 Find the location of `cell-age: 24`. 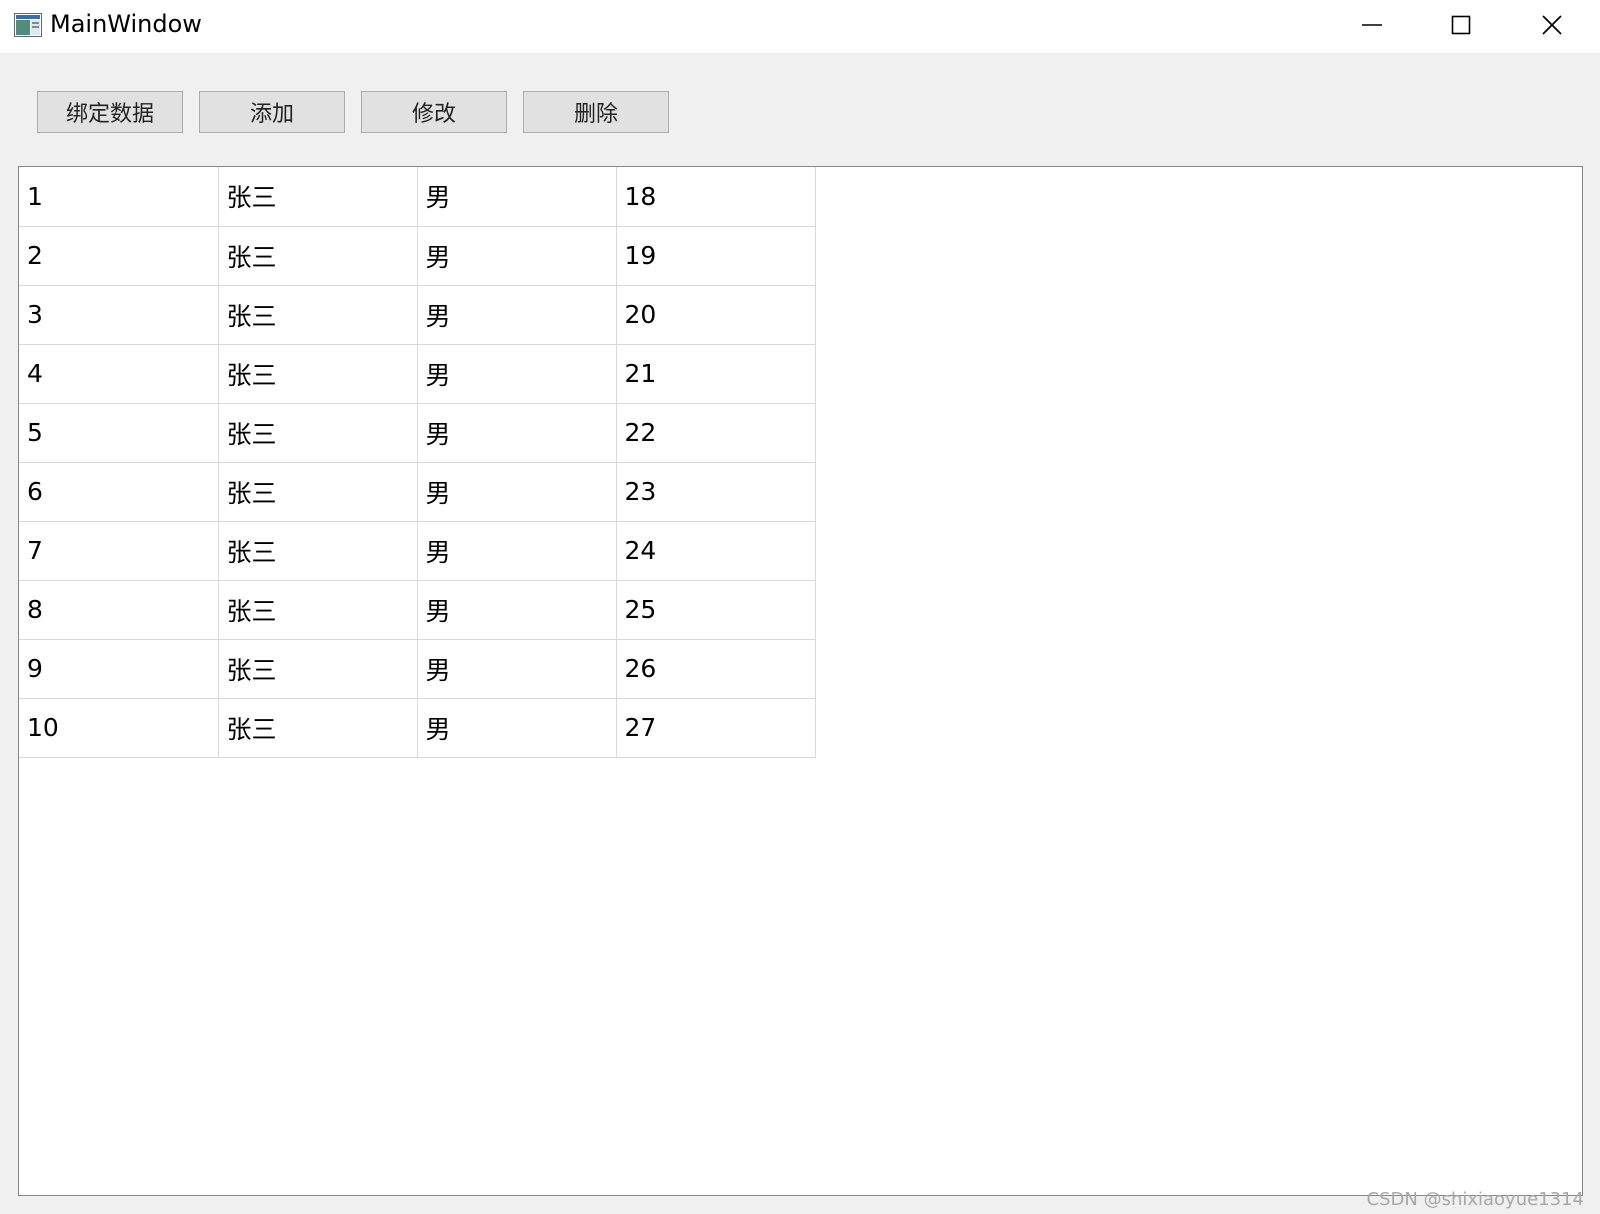

cell-age: 24 is located at coordinates (716, 551).